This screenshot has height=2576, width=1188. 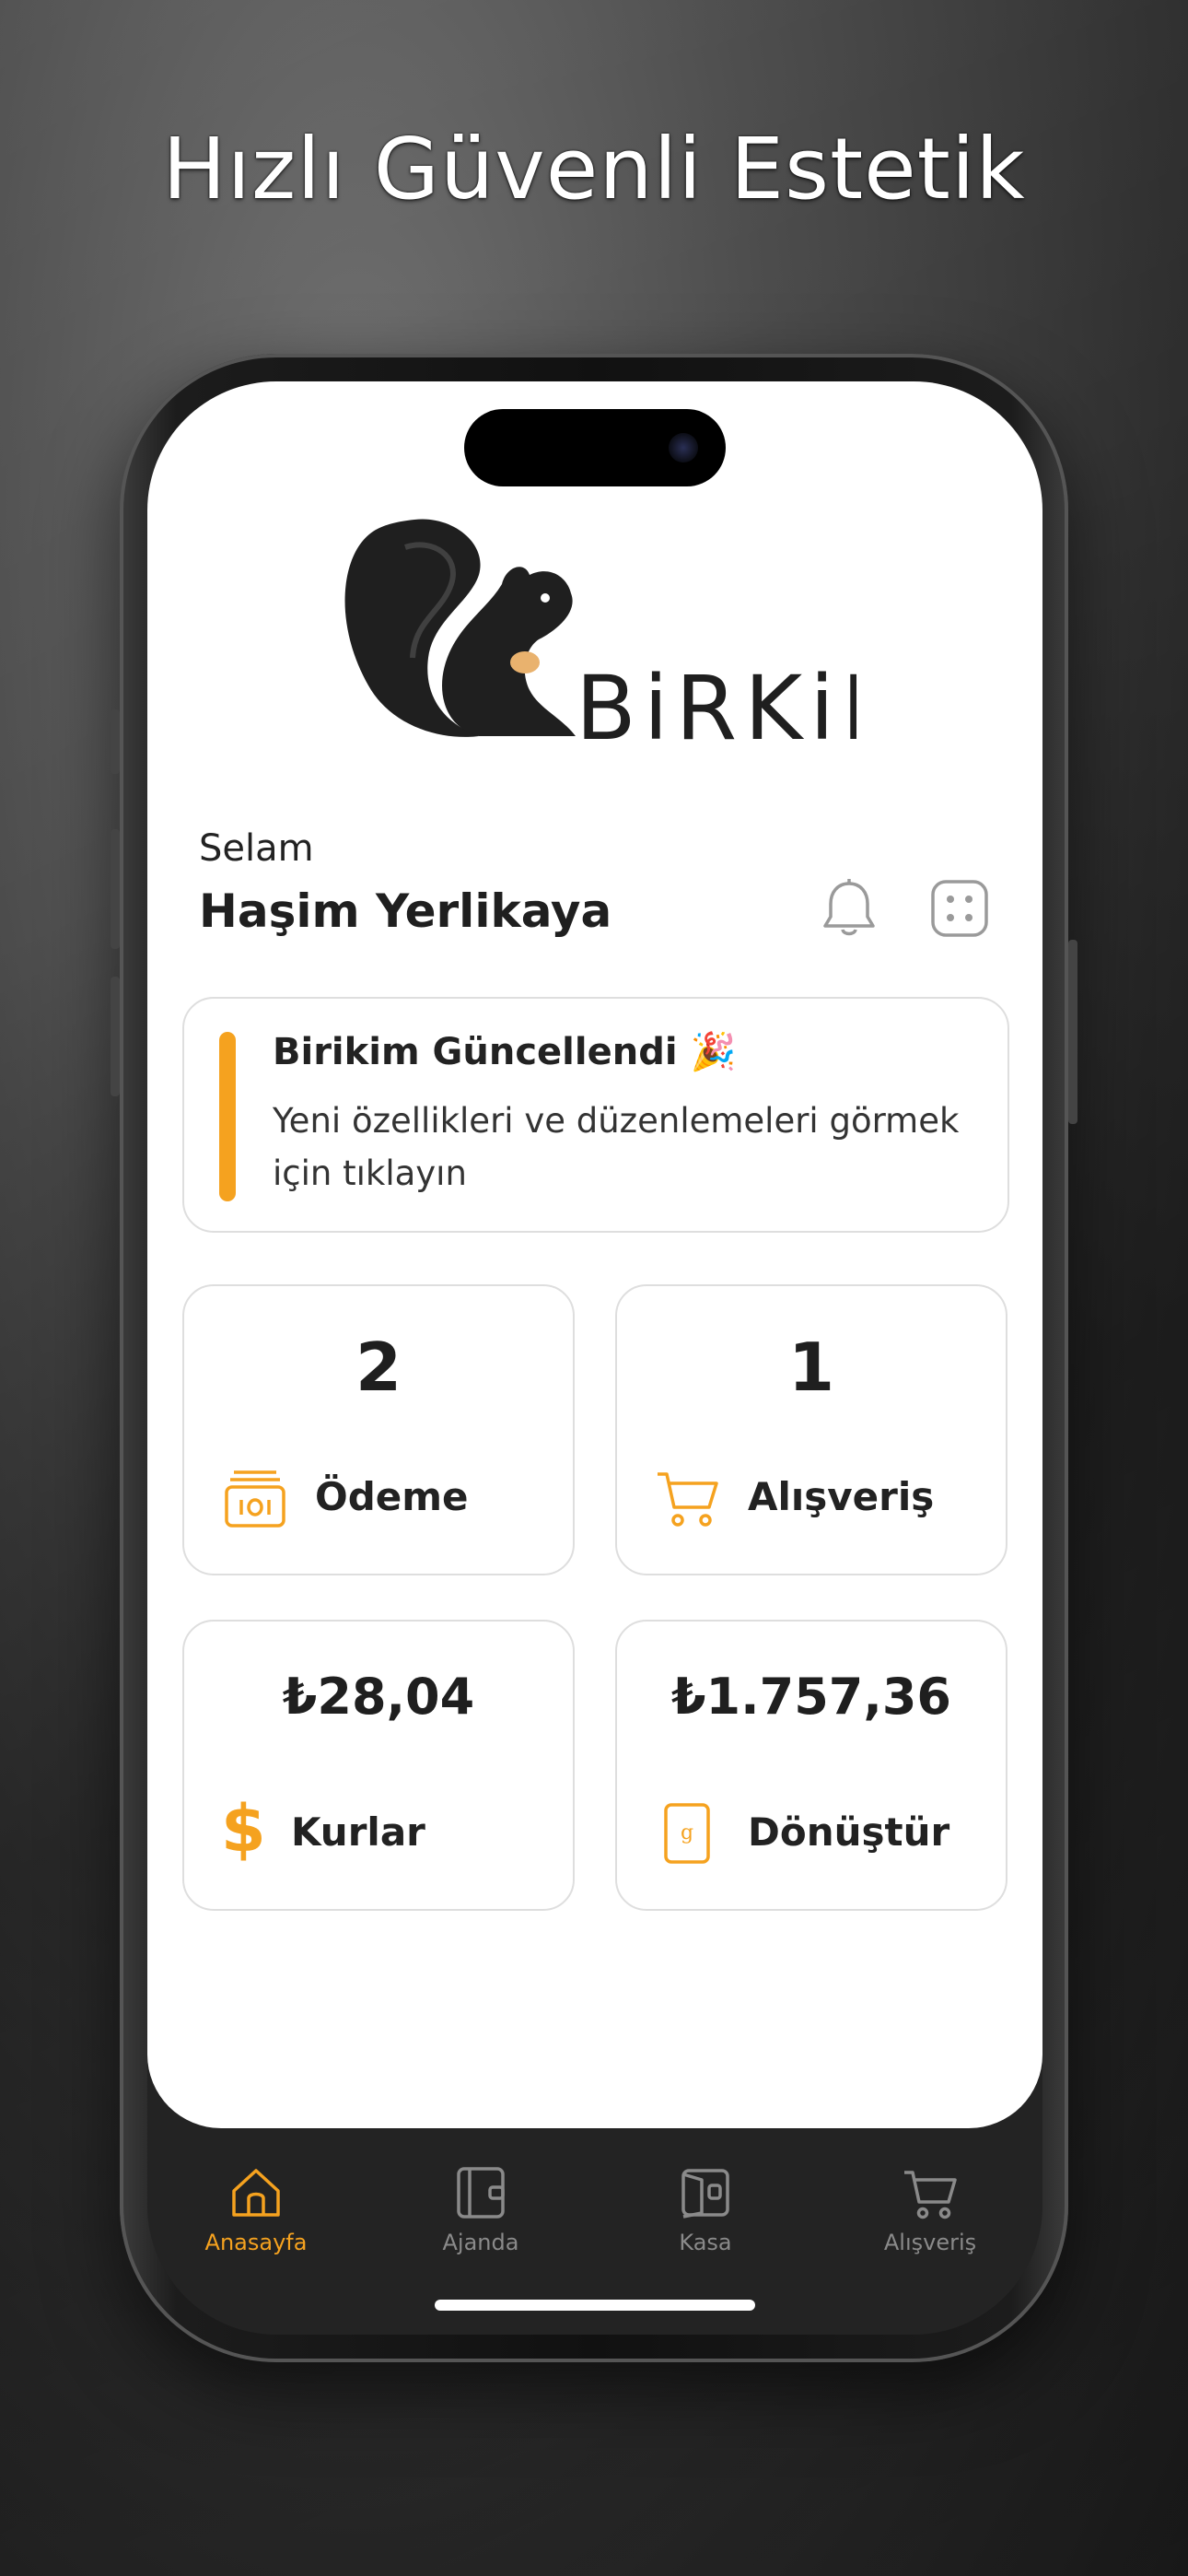 I want to click on payment-tile: 2 Ödeme, so click(x=378, y=1429).